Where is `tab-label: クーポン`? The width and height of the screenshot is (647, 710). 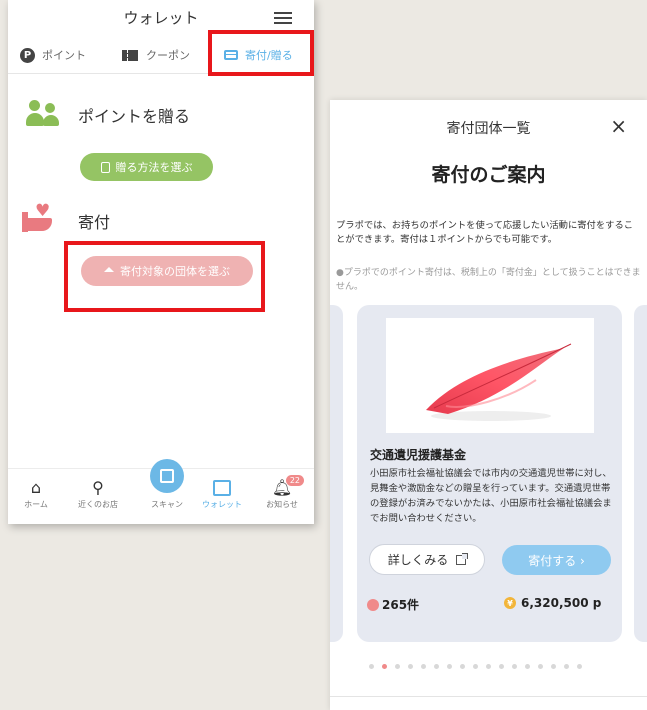 tab-label: クーポン is located at coordinates (168, 55).